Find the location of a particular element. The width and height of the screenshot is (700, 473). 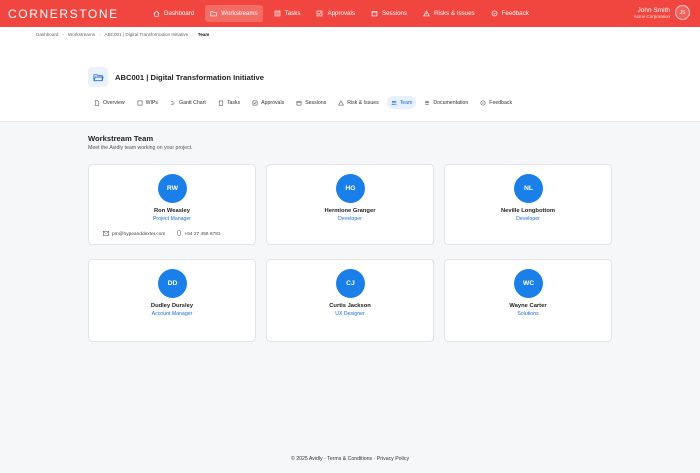

tab-label: Tasks is located at coordinates (233, 102).